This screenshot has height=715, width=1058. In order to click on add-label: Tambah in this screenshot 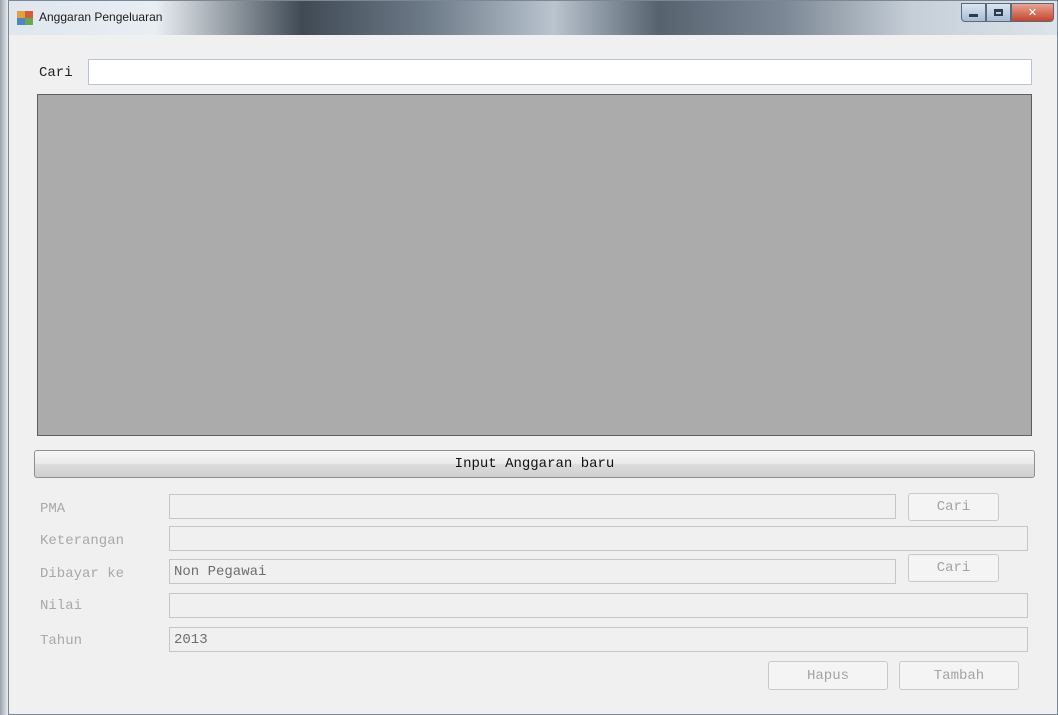, I will do `click(959, 675)`.